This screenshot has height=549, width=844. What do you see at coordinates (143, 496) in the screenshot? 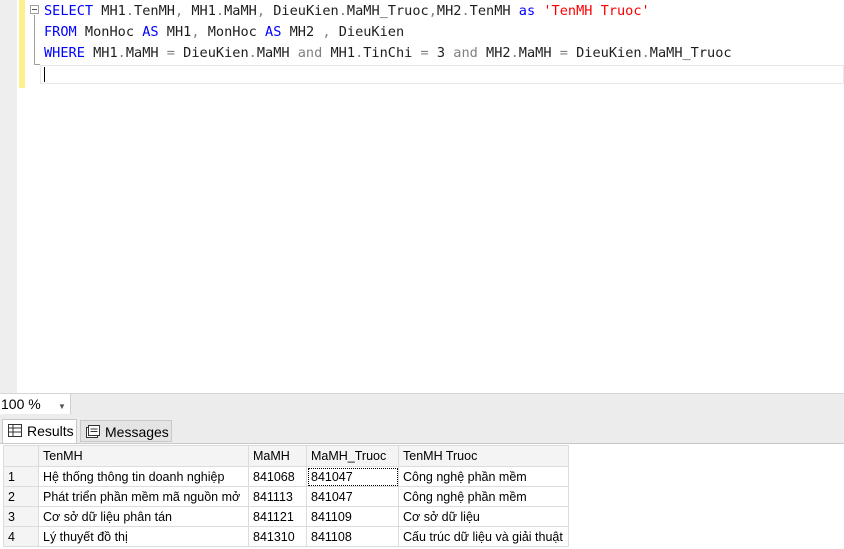
I see `cell-tenmh: Phát triển phần mềm mã nguồn mở` at bounding box center [143, 496].